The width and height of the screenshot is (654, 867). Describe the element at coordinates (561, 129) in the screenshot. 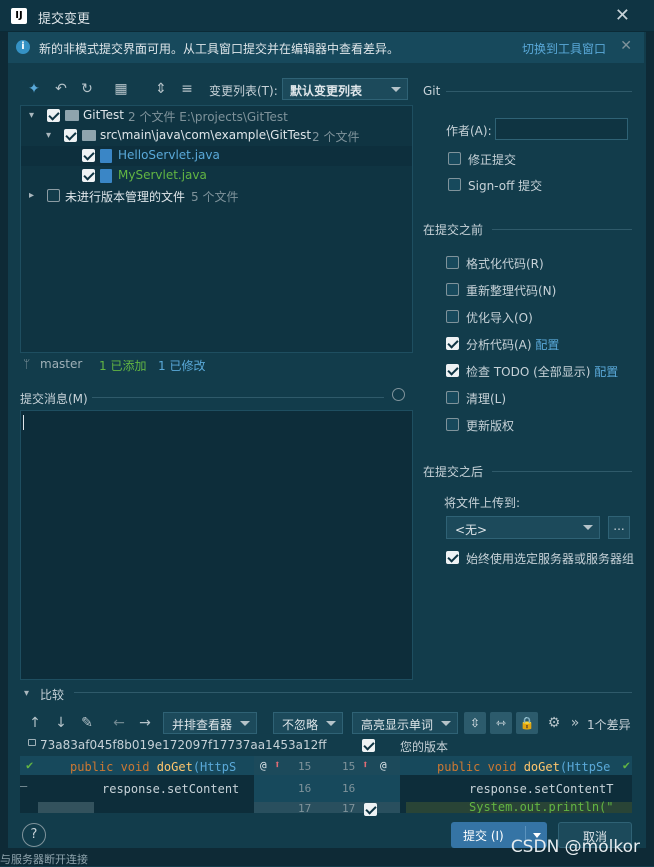

I see `author-input` at that location.